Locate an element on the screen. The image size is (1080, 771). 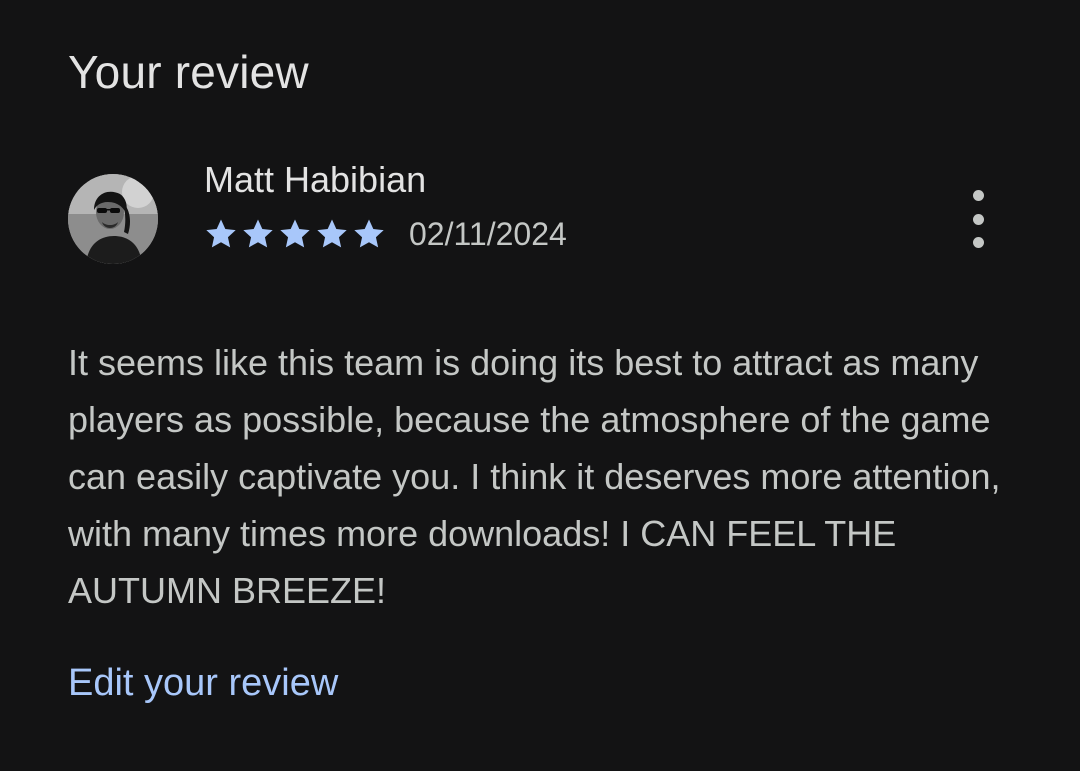
rating-row: 02/11/2024 is located at coordinates (385, 234).